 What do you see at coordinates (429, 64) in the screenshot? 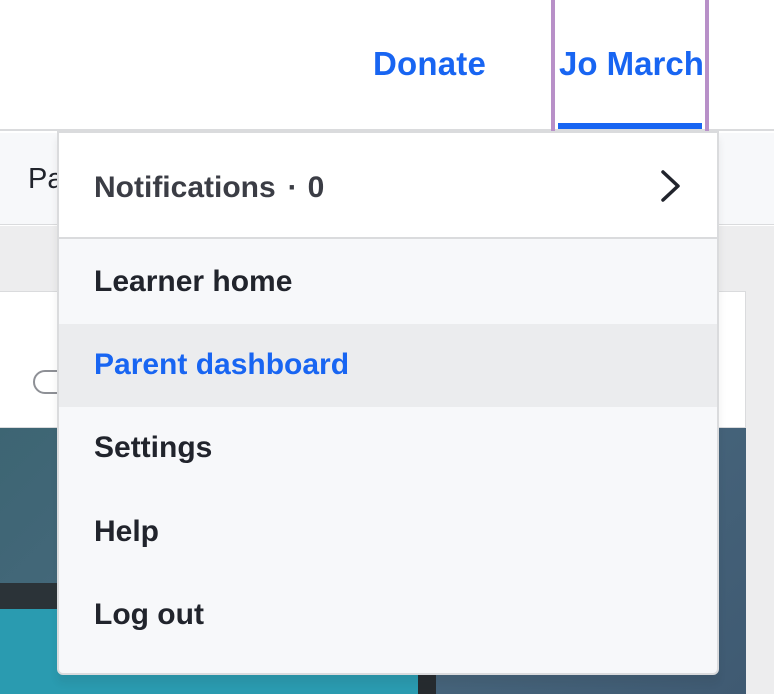
I see `donate-link: Donate` at bounding box center [429, 64].